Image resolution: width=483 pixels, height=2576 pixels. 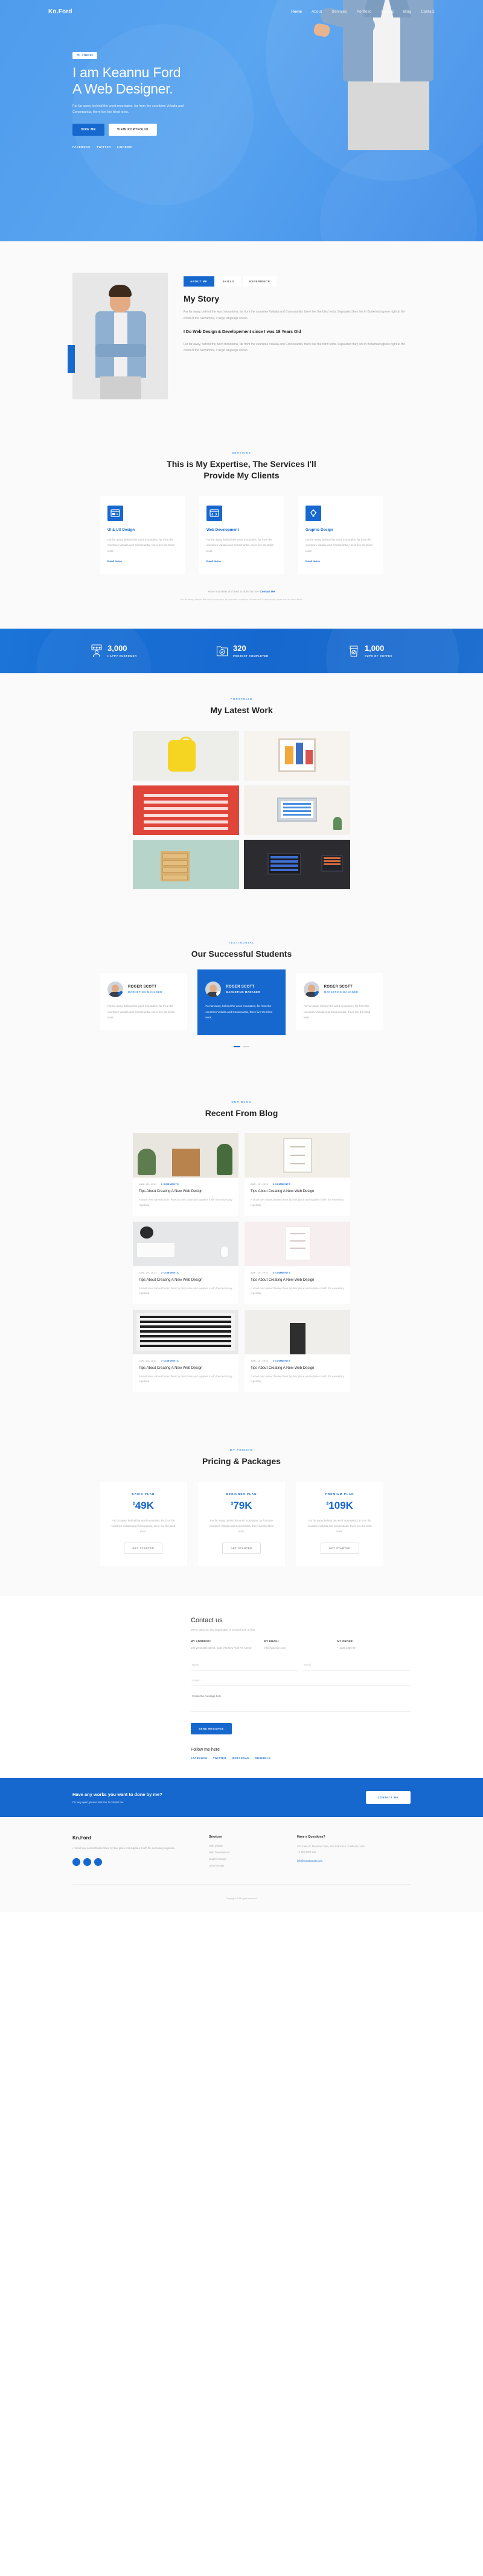 I want to click on portfolio-item-red-poster, so click(x=186, y=811).